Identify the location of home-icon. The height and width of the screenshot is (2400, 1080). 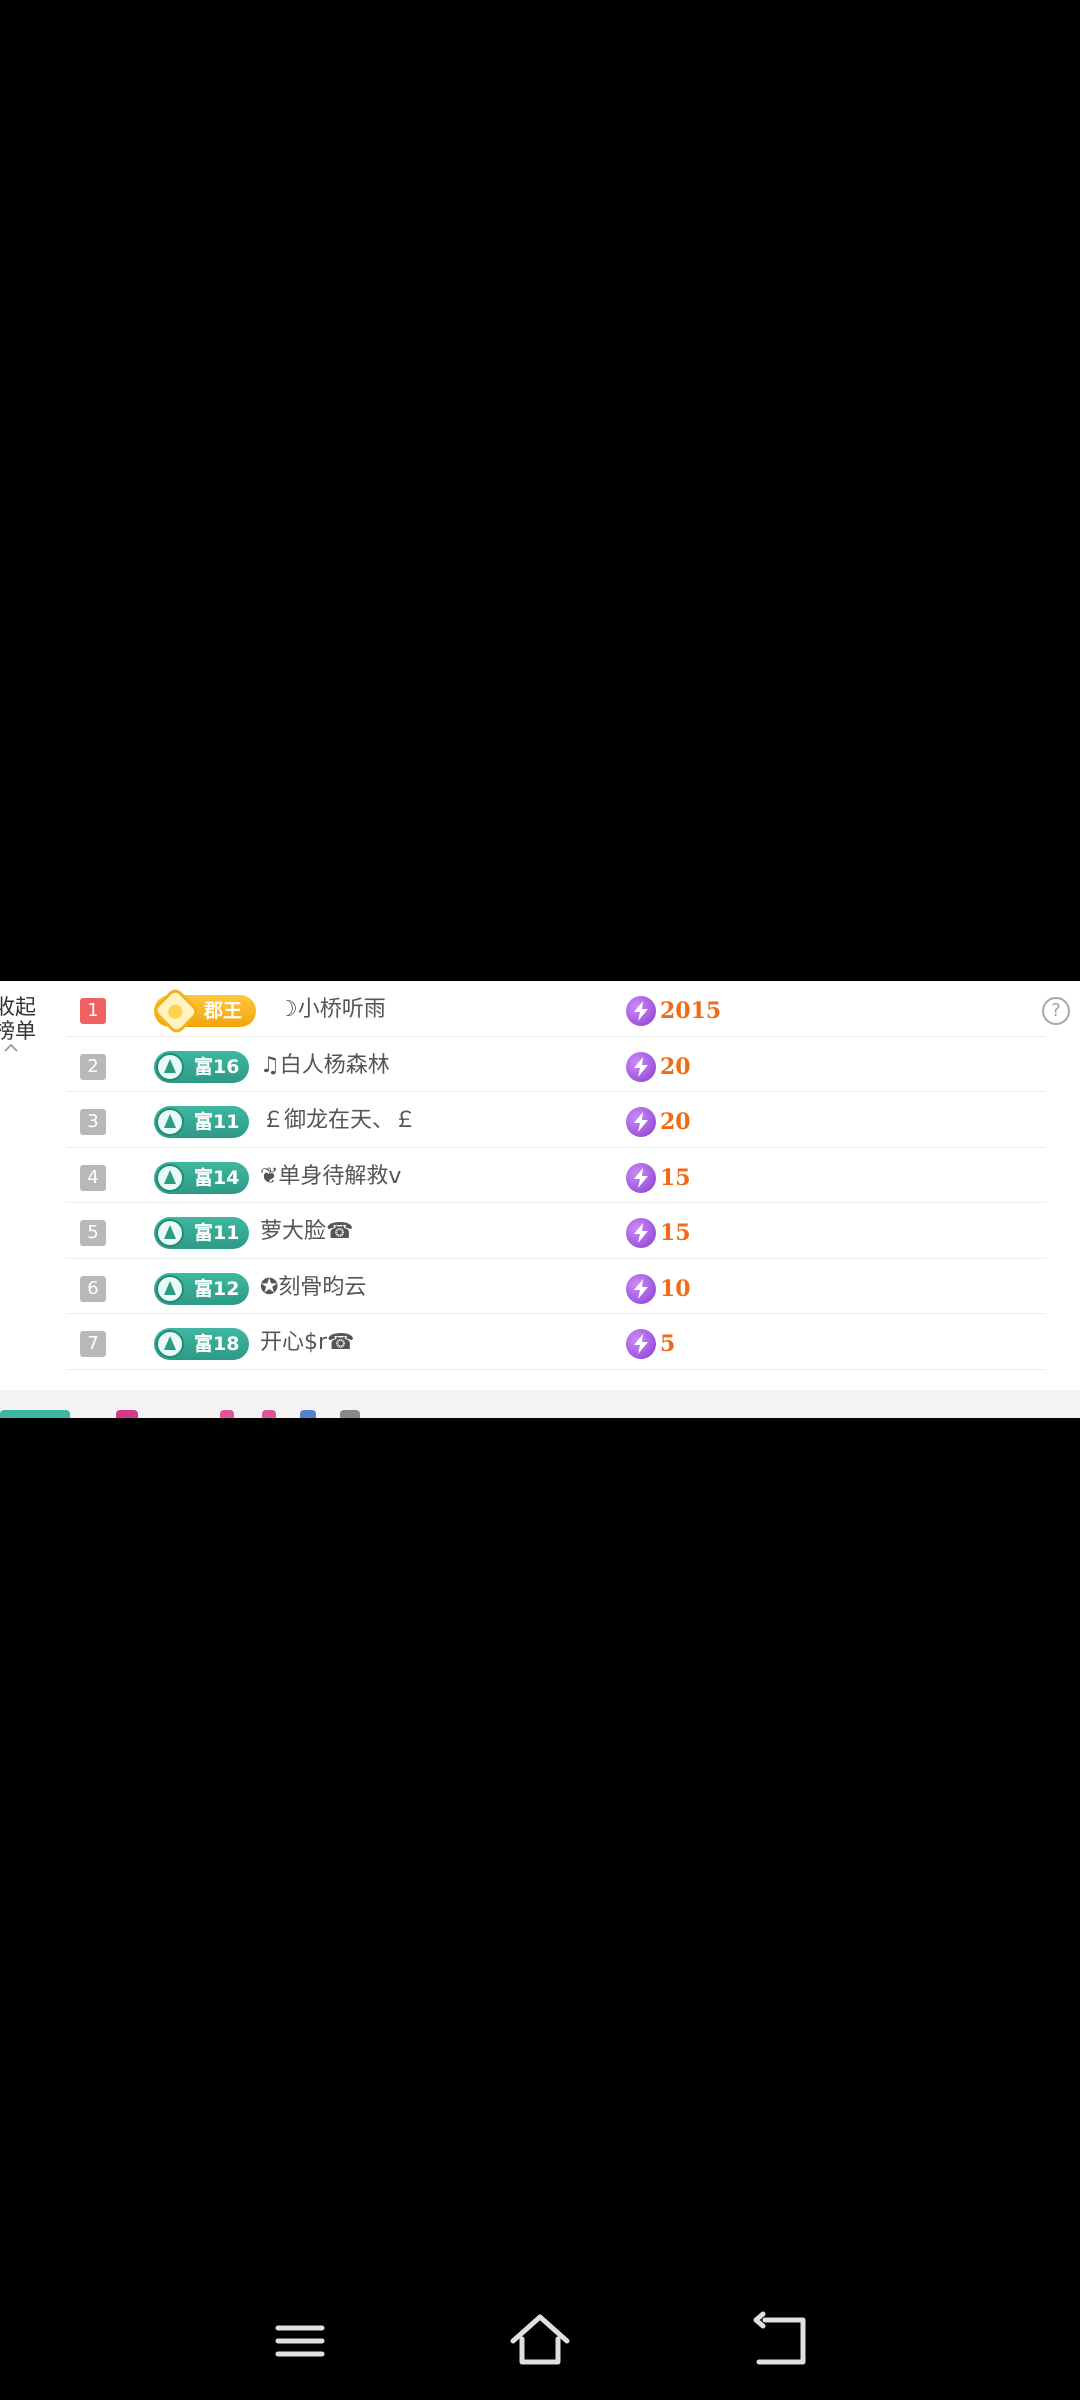
(540, 2341).